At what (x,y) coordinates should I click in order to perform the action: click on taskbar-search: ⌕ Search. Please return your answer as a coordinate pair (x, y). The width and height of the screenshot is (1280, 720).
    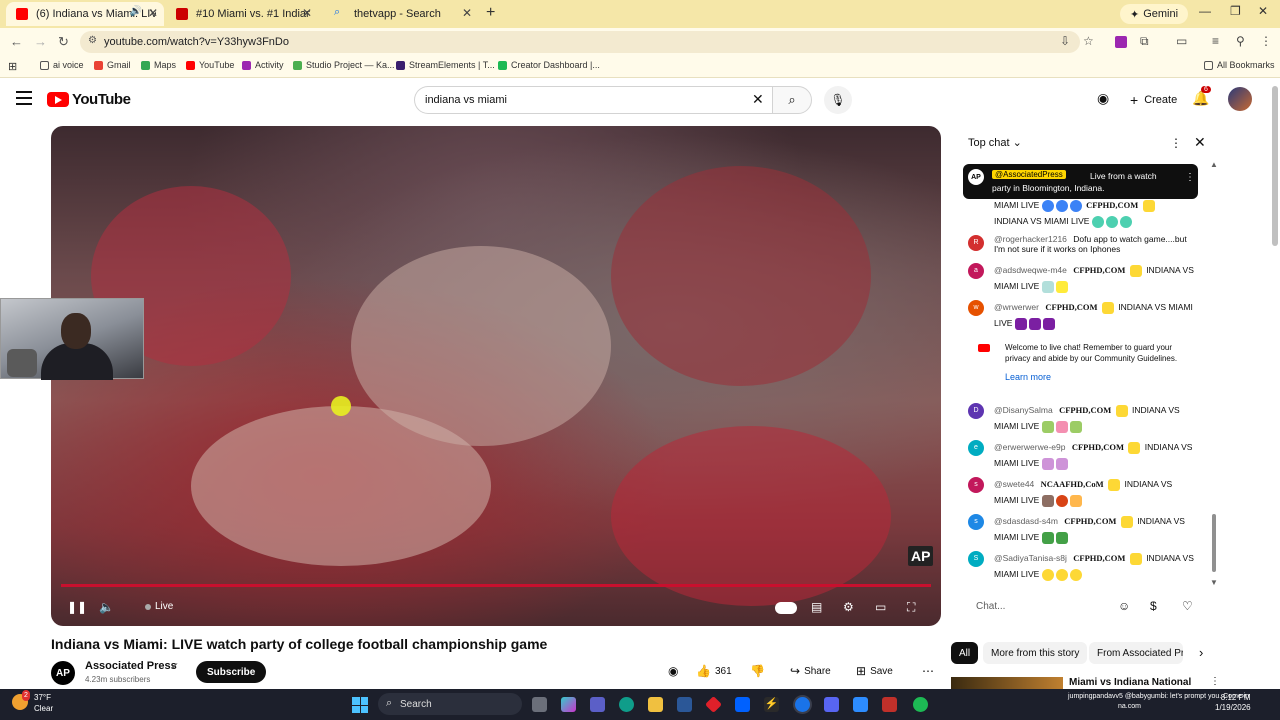
    Looking at the image, I should click on (450, 704).